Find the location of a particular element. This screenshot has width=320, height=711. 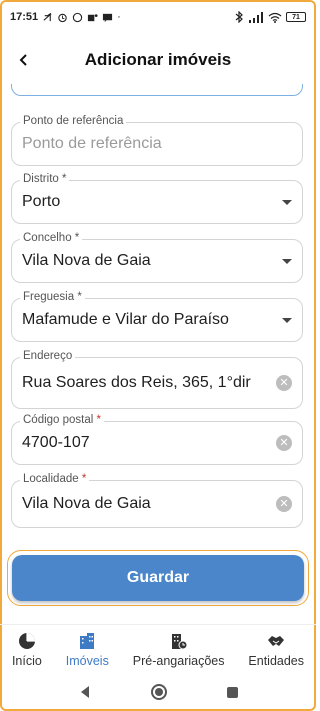

notification-icons: · is located at coordinates (81, 17).